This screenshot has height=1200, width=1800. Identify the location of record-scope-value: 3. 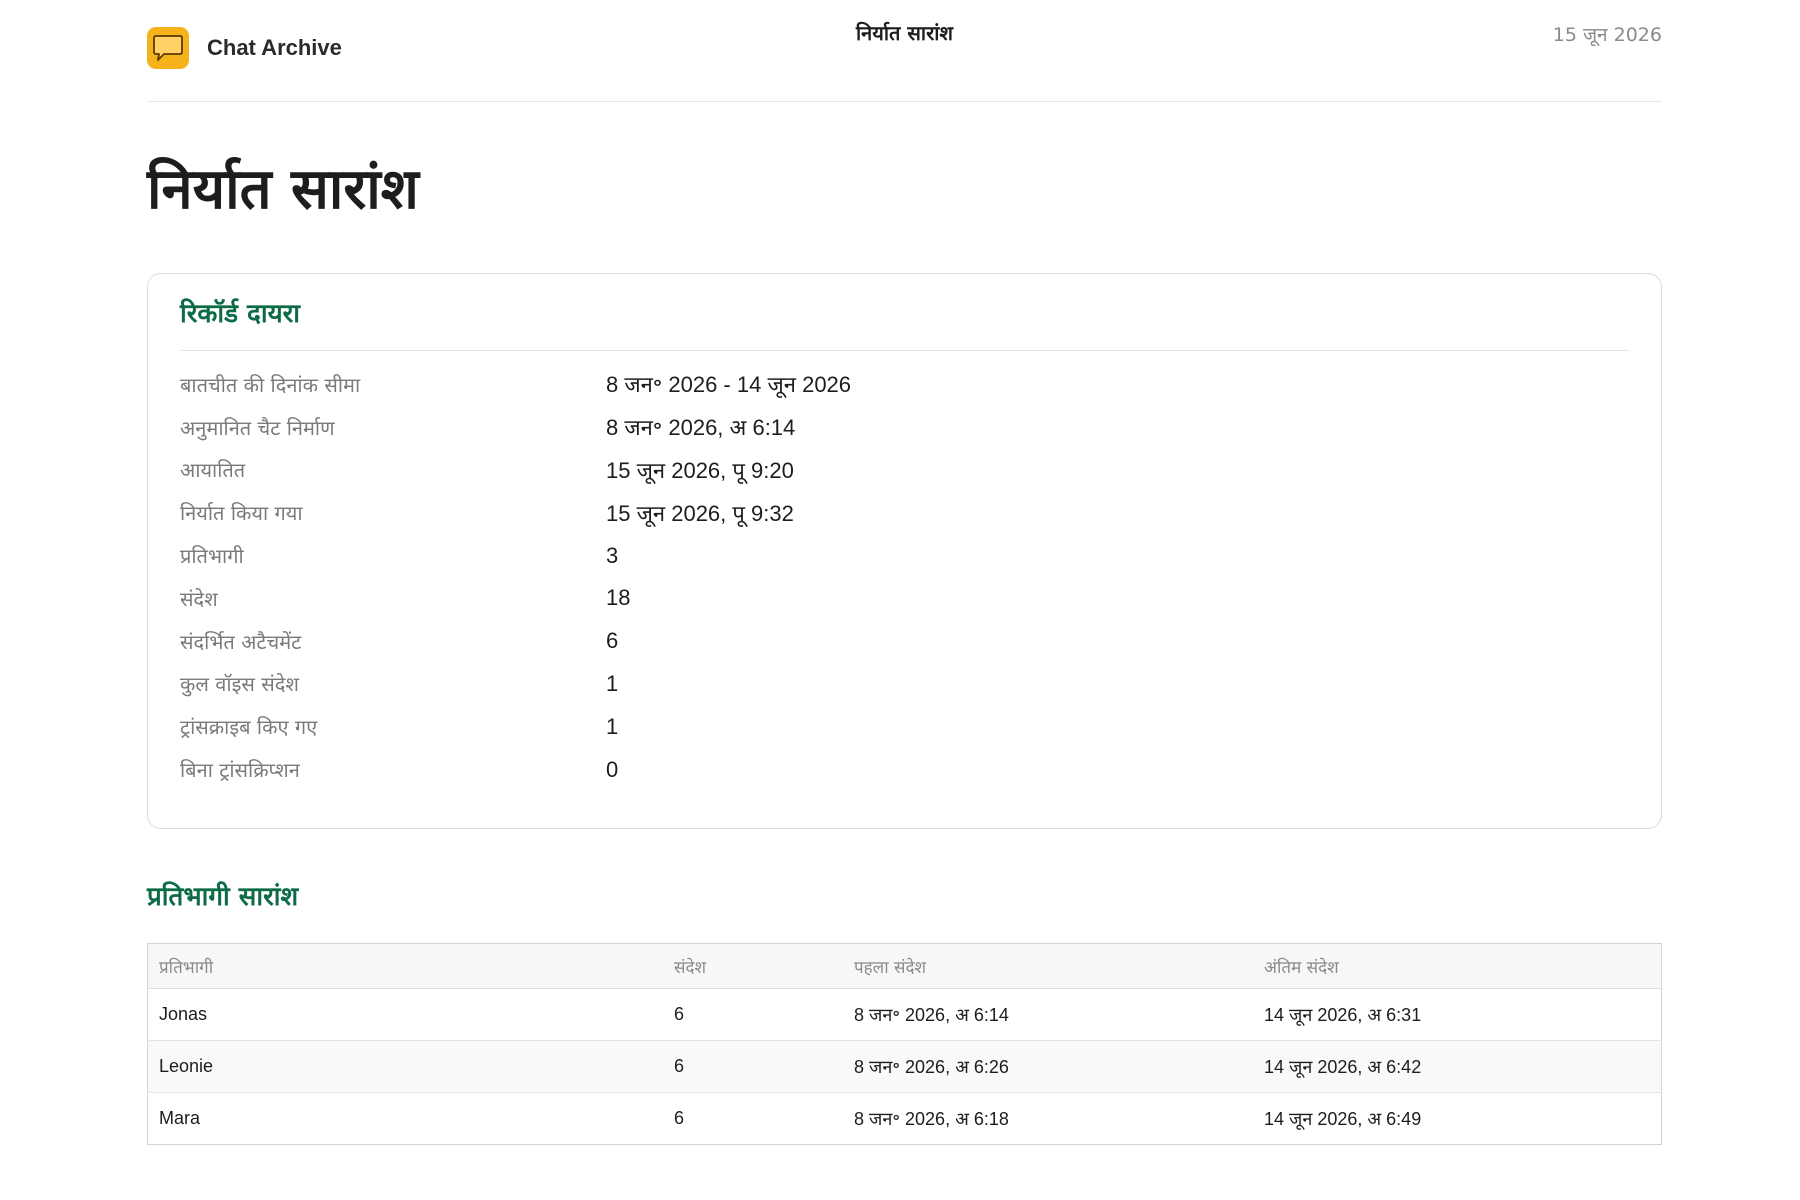
(612, 555).